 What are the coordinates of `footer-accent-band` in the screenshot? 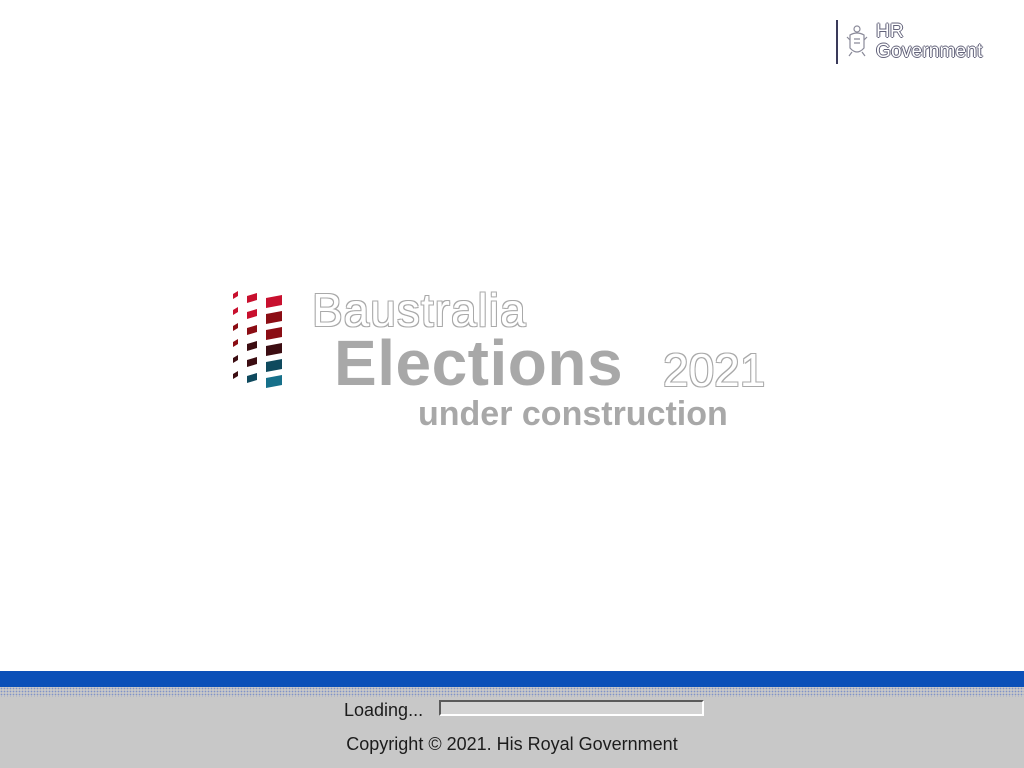 It's located at (512, 679).